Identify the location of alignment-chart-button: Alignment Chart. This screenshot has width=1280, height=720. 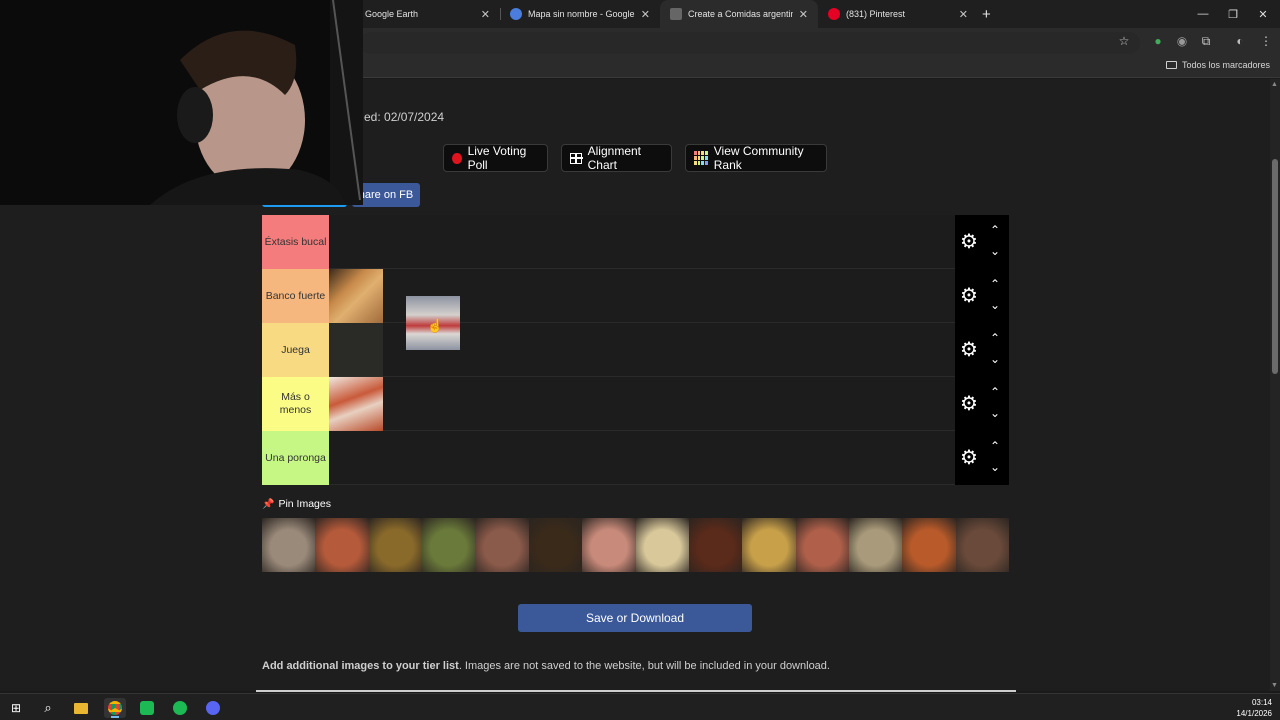
(616, 158).